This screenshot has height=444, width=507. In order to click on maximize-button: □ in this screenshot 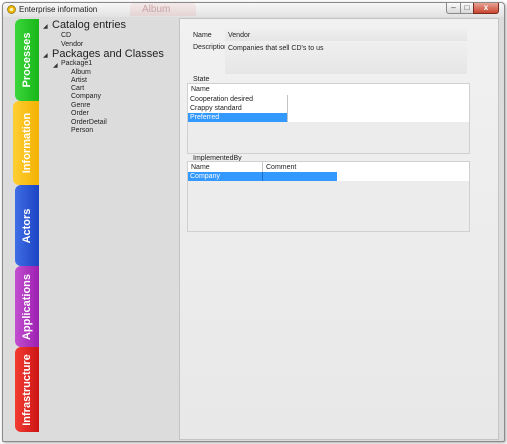, I will do `click(467, 8)`.